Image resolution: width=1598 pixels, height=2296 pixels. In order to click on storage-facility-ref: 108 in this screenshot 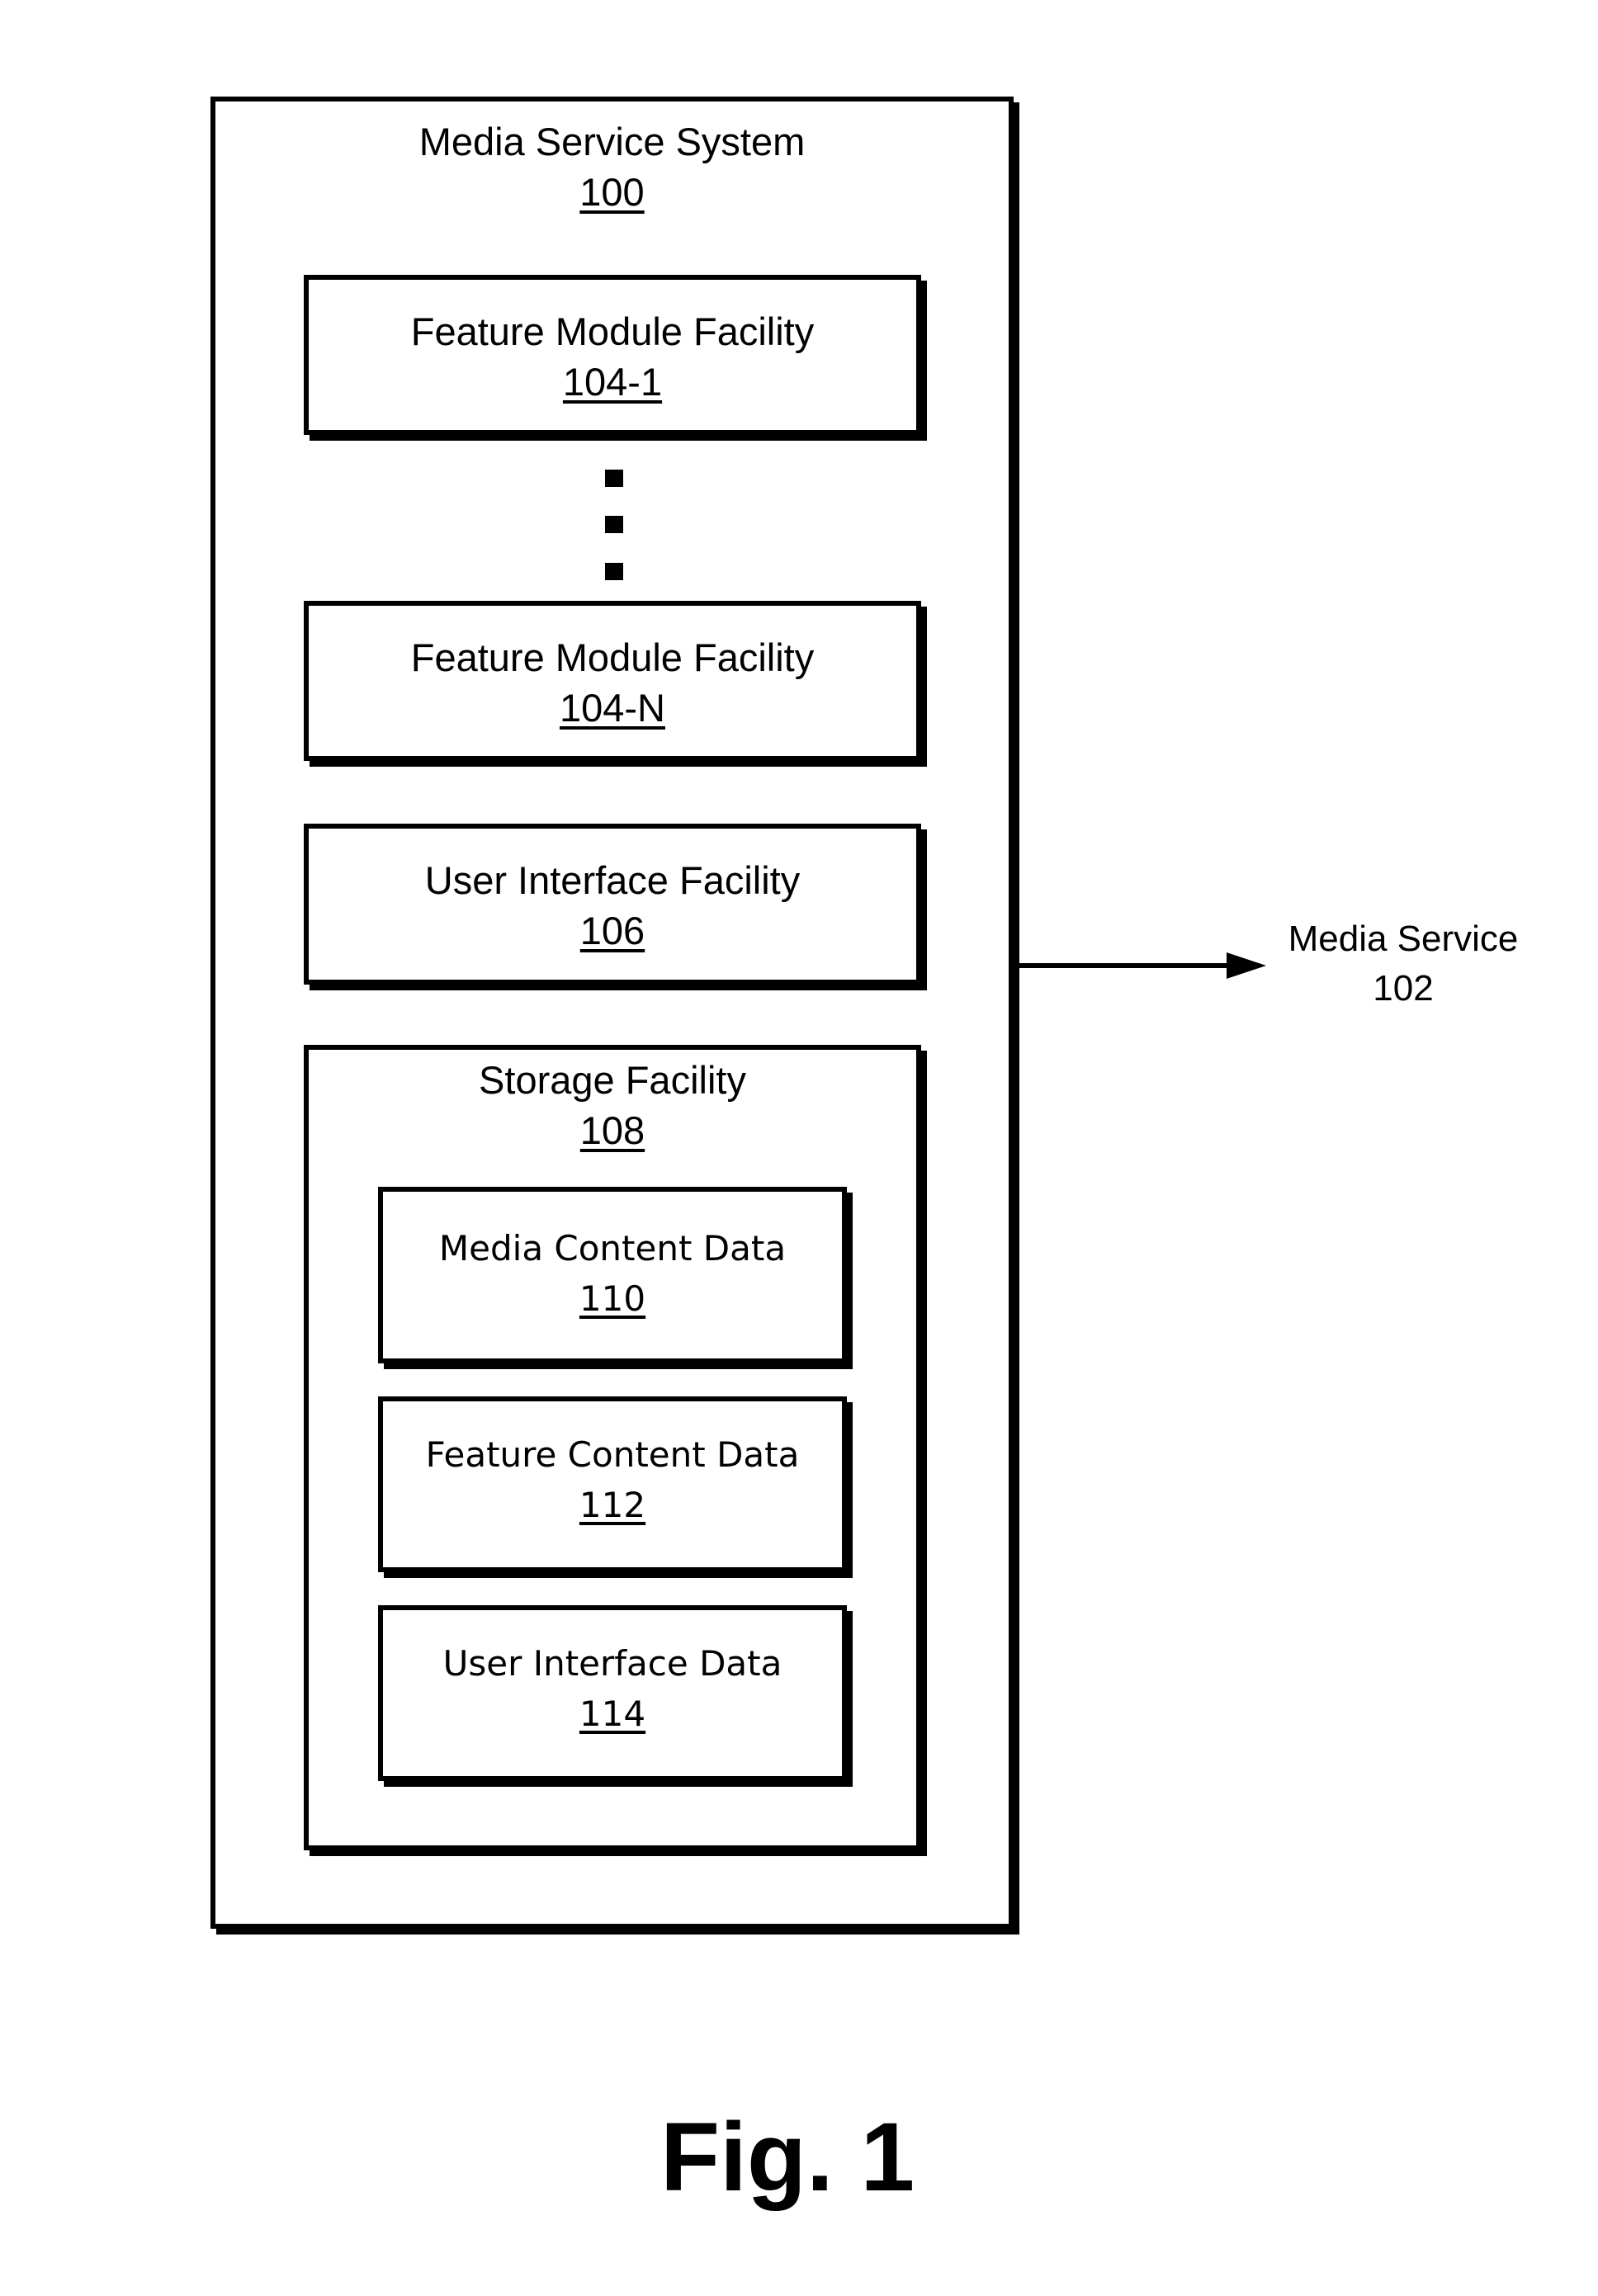, I will do `click(612, 1130)`.